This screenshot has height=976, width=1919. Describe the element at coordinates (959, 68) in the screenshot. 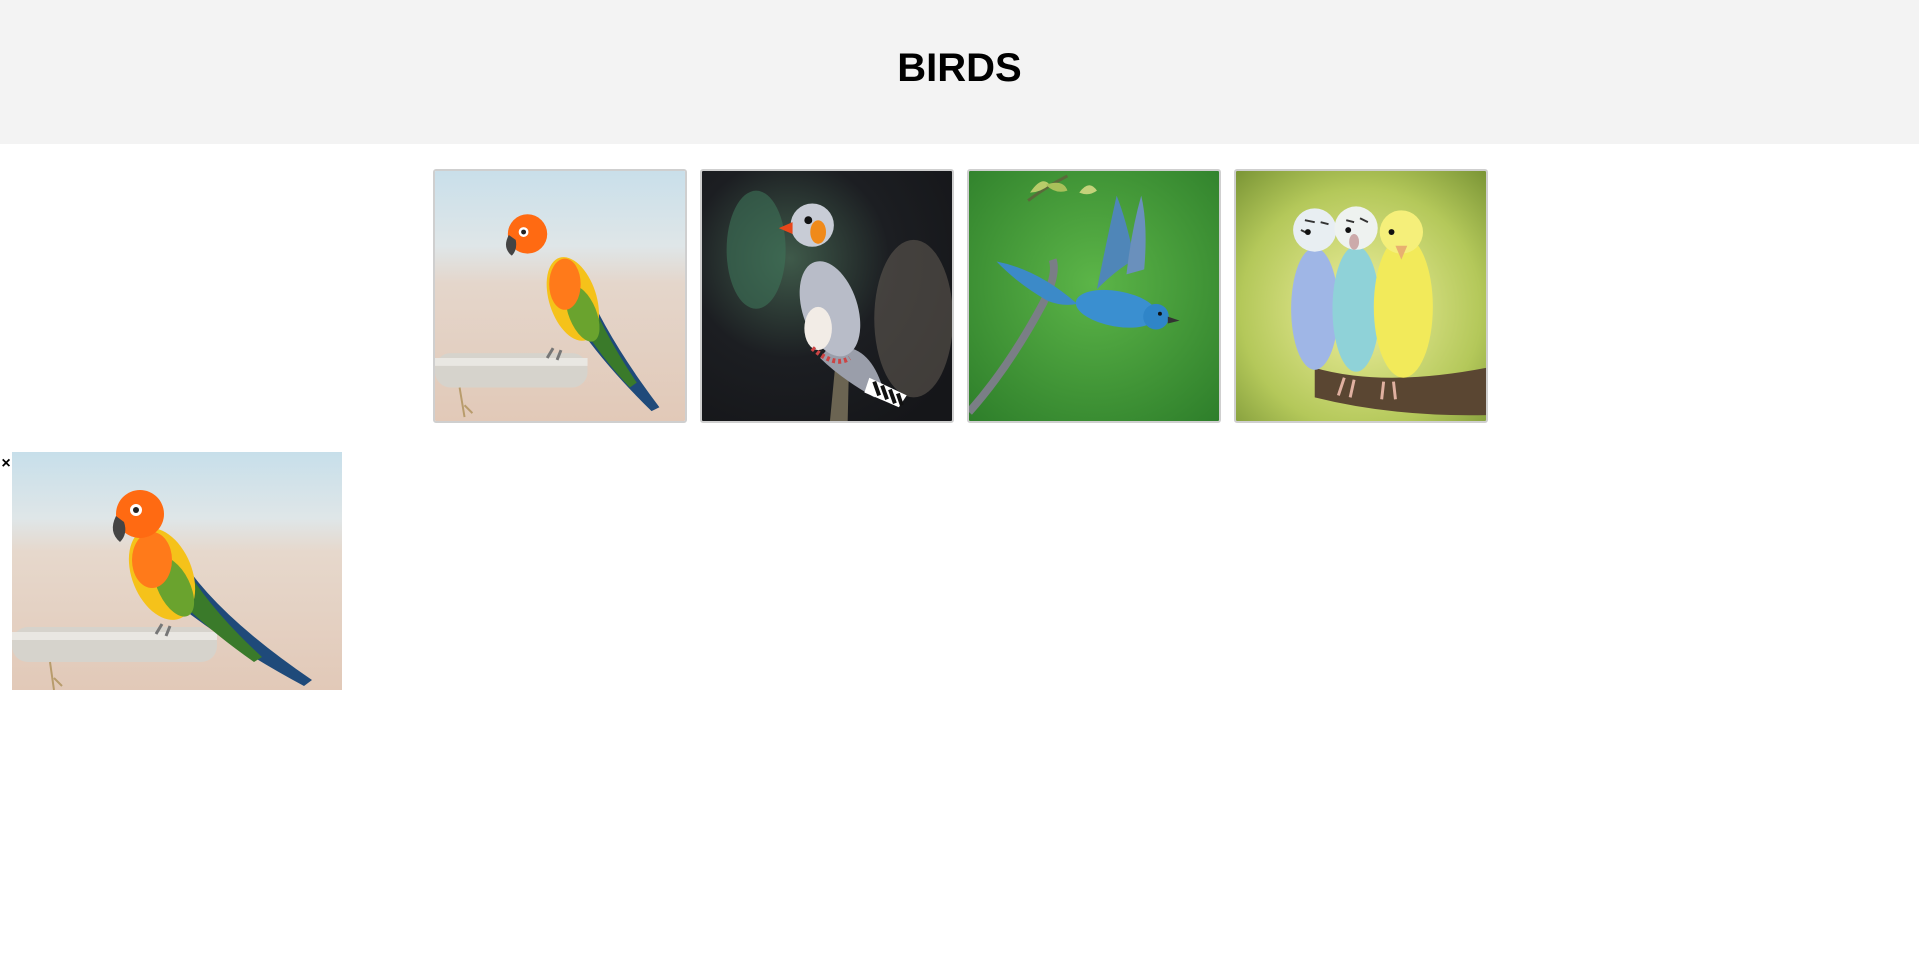

I see `page-title: BIRDS` at that location.